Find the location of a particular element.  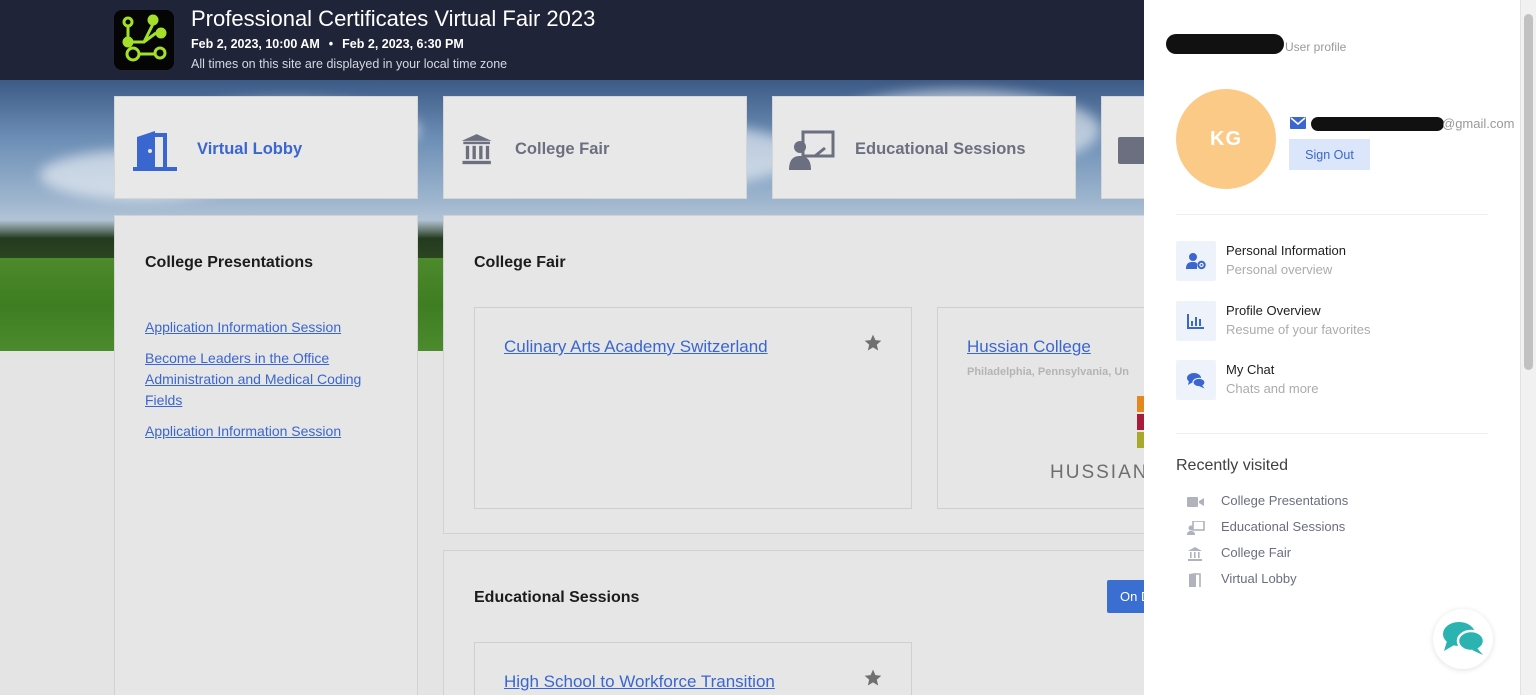

recent-educational-sessions: Educational Sessions is located at coordinates (1287, 528).